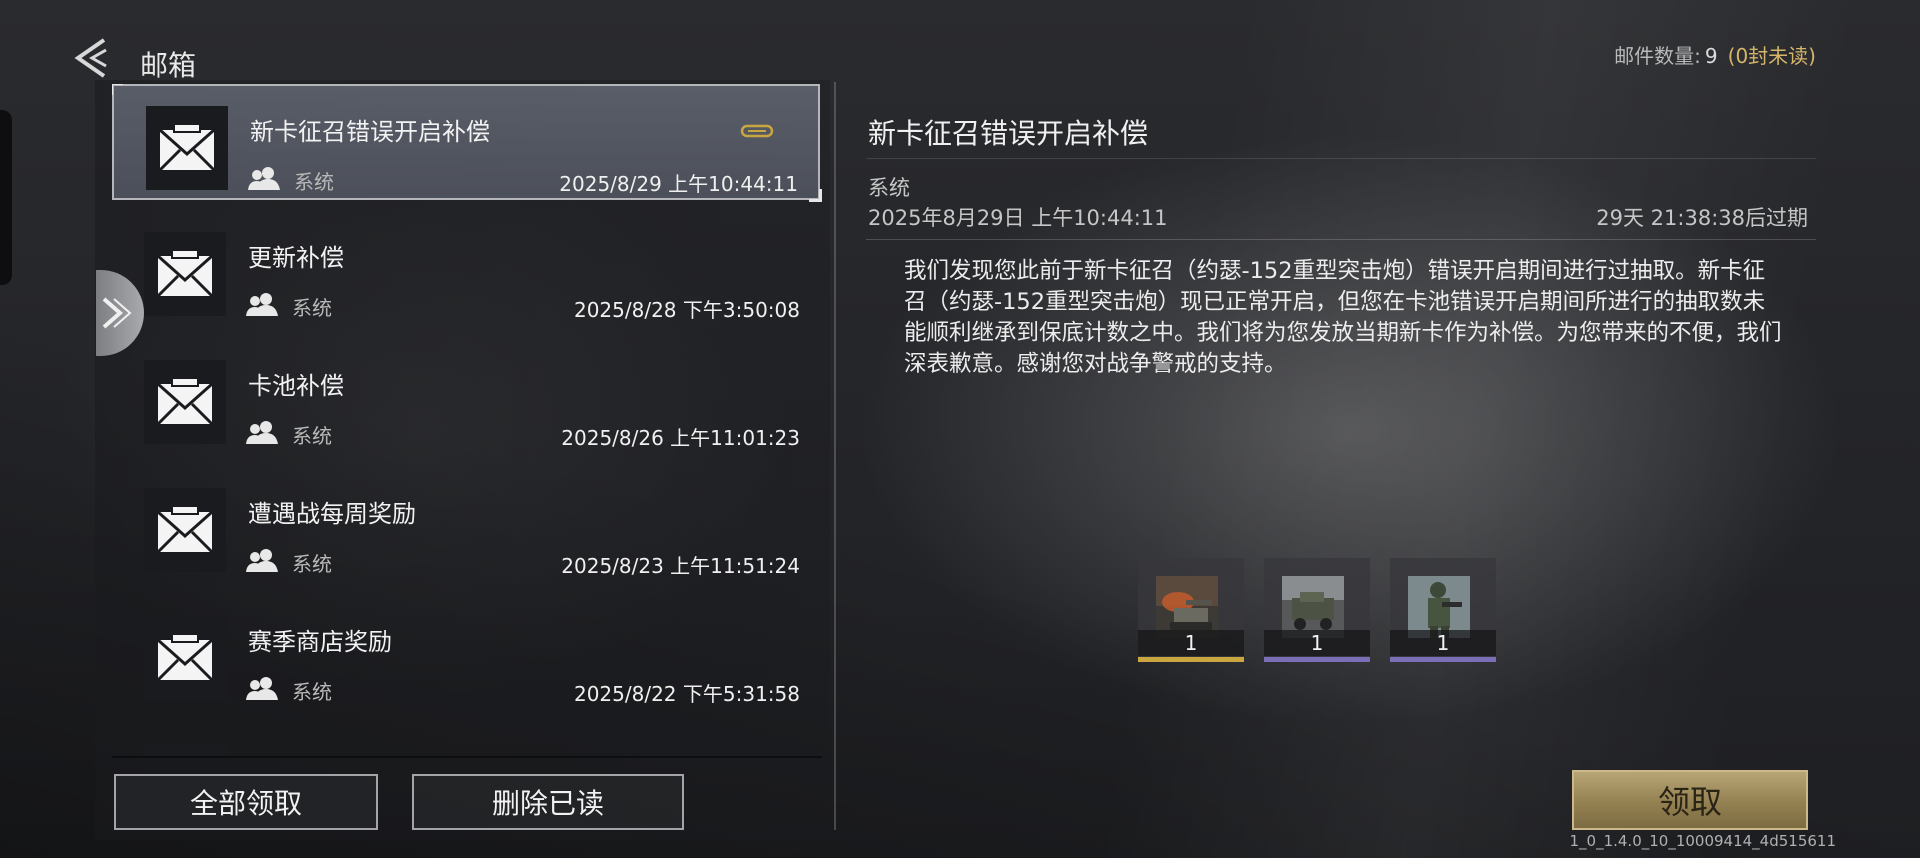 Image resolution: width=1920 pixels, height=858 pixels. I want to click on back-button, so click(92, 58).